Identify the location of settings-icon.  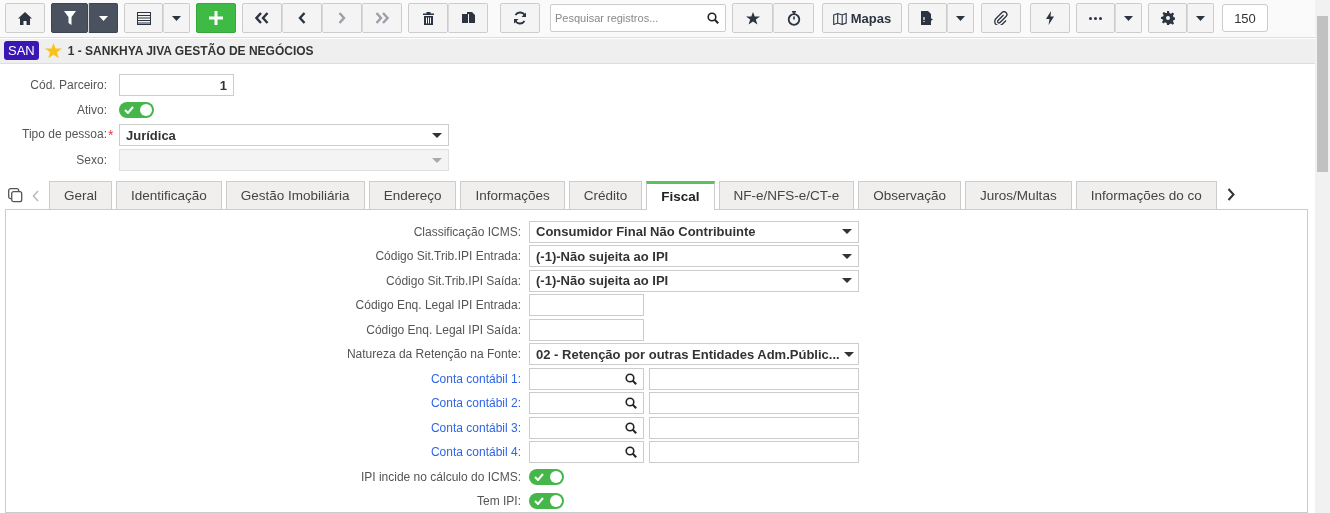
(1167, 18).